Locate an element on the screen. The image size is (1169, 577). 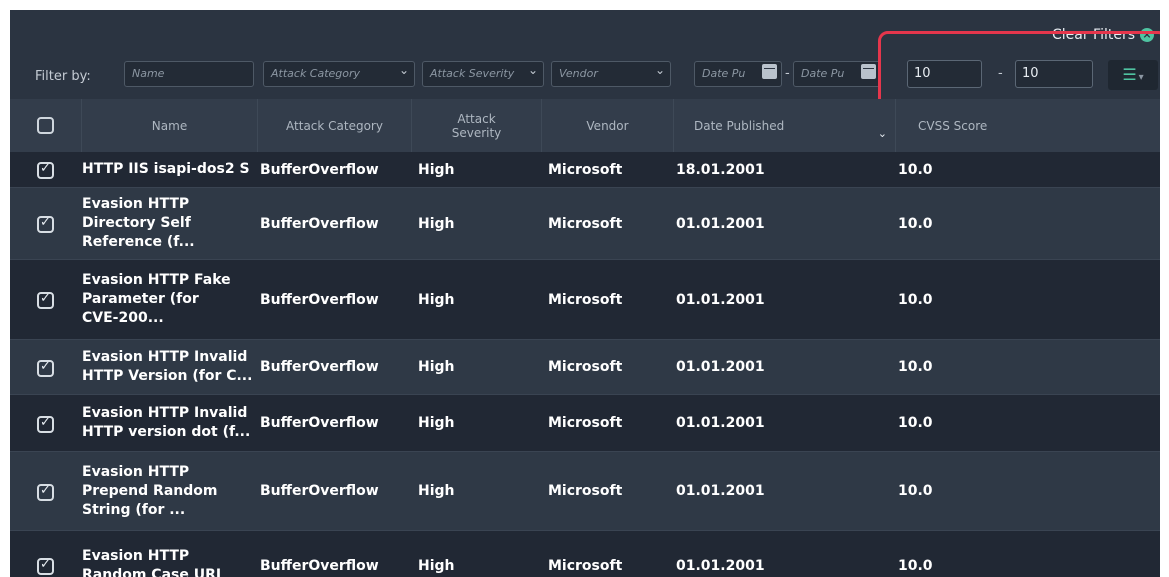
row-name: HTTP IIS isapi-dos2 S is located at coordinates (166, 169).